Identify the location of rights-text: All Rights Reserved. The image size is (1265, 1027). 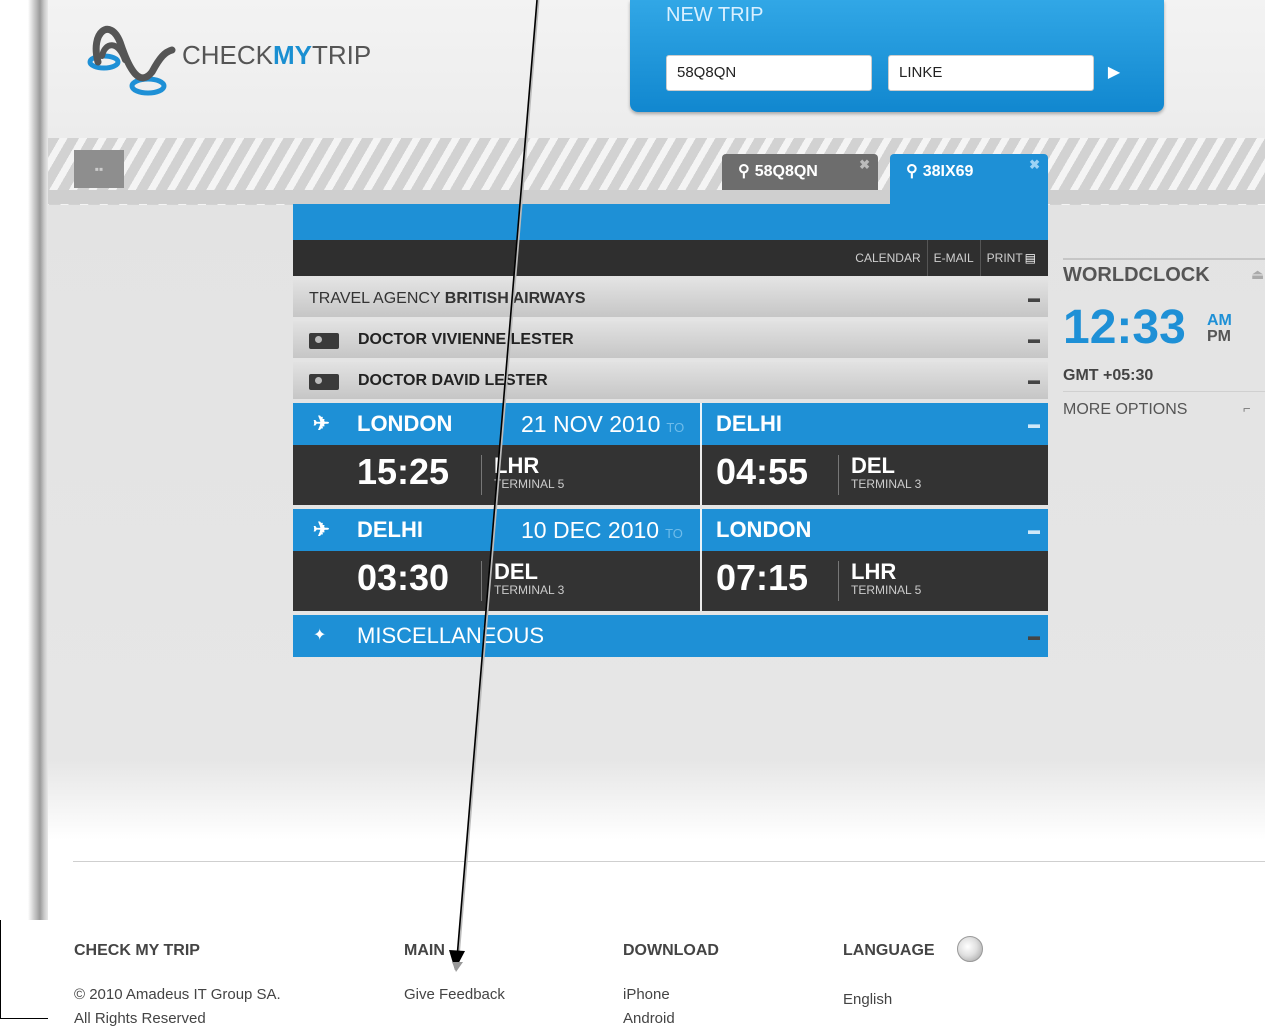
(140, 1018).